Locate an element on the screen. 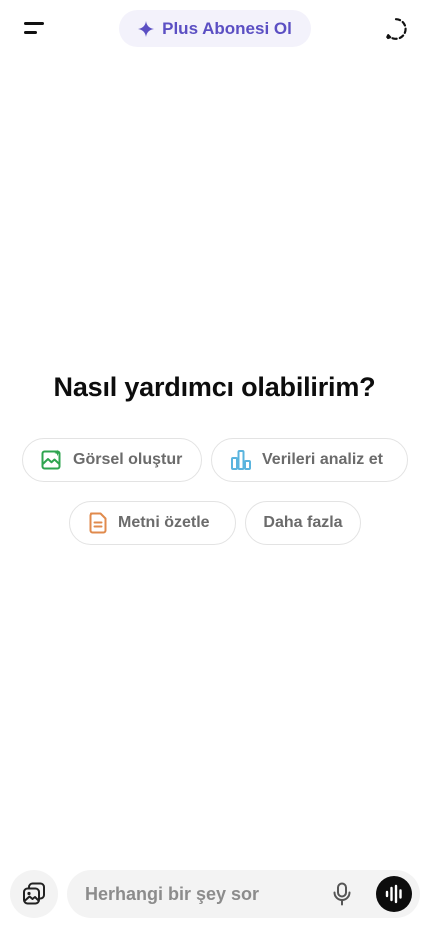 The image size is (429, 926). suggestion-analyze-data: Verileri analiz et is located at coordinates (309, 460).